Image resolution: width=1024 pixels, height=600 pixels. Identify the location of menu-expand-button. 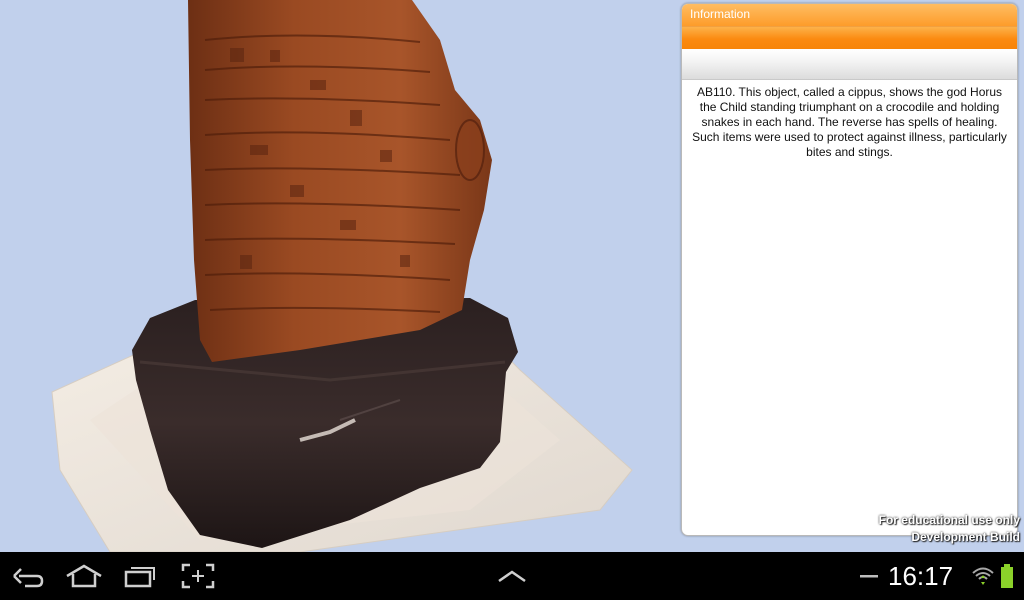
(512, 576).